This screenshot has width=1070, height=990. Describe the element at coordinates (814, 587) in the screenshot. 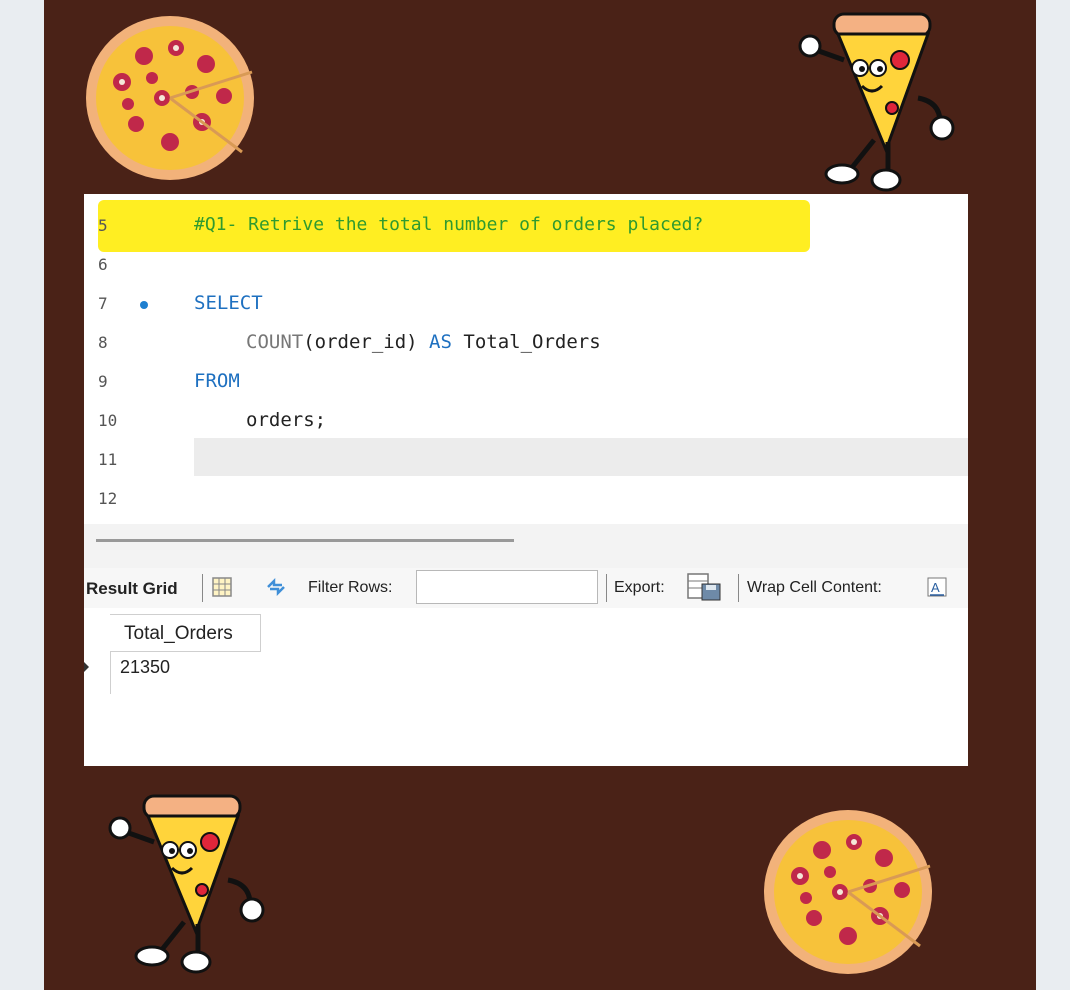

I see `wrap-cell-label: Wrap Cell Content:` at that location.